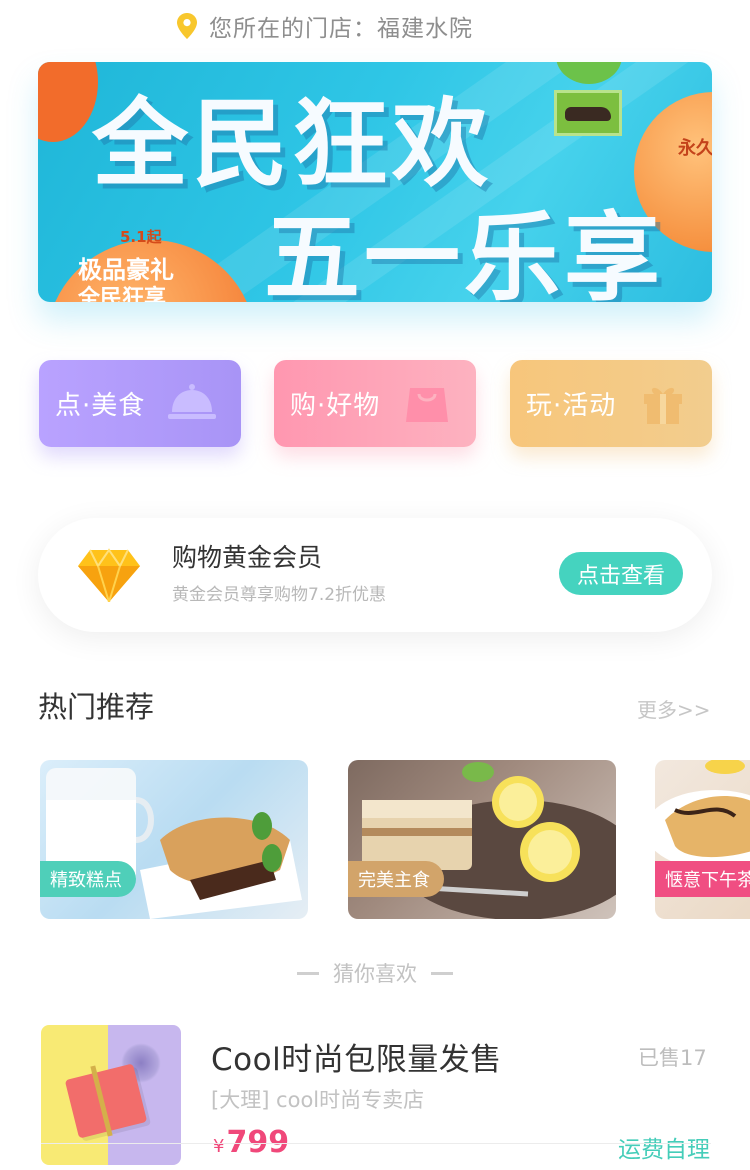  Describe the element at coordinates (663, 405) in the screenshot. I see `gift-box-icon` at that location.